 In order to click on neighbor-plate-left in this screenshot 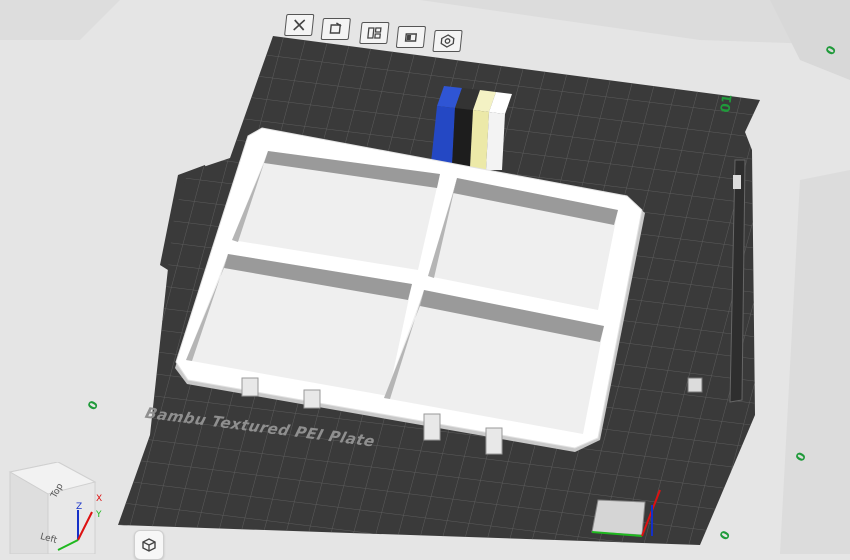, I will do `click(60, 20)`.